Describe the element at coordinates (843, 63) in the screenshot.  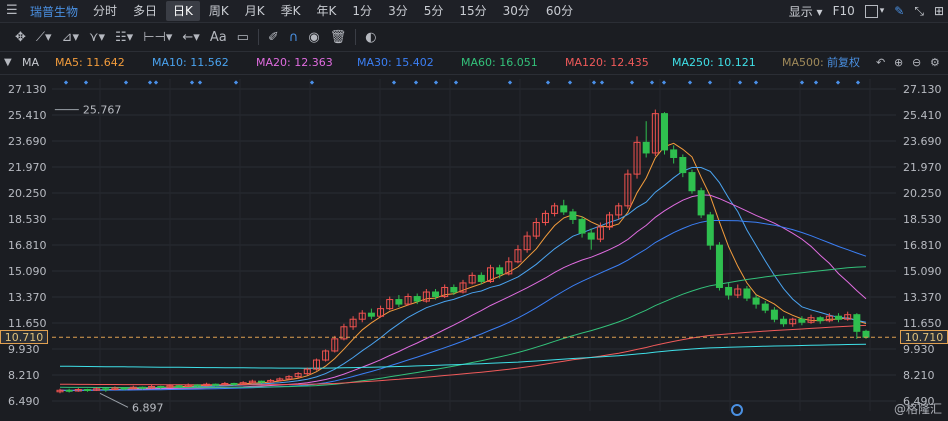
I see `adjust-label: 前复权` at that location.